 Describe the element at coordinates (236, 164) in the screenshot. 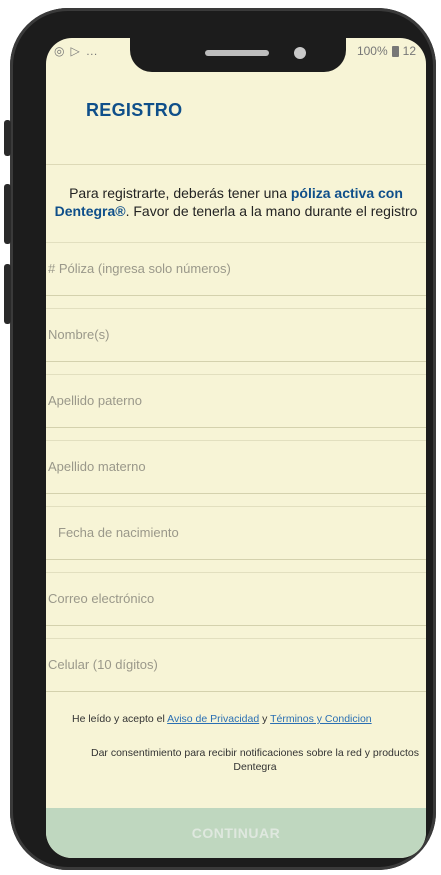

I see `header-divider` at that location.